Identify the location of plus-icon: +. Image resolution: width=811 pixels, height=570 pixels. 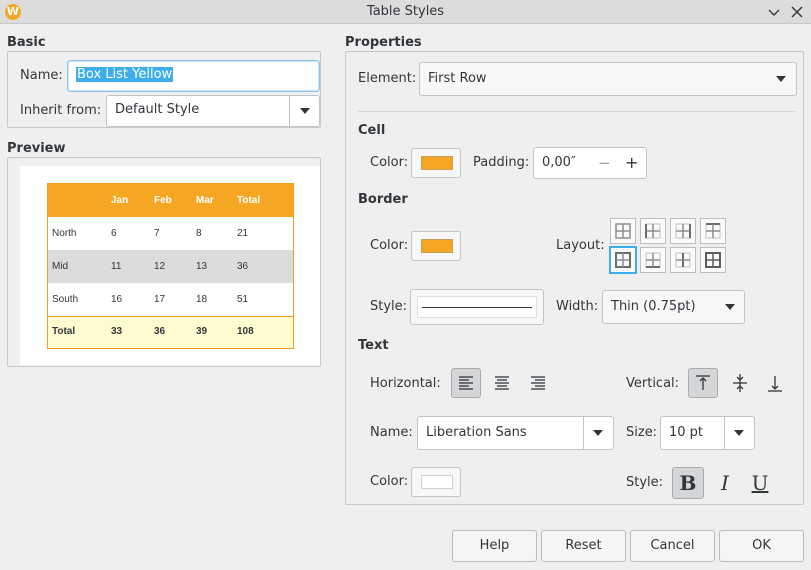
(631, 163).